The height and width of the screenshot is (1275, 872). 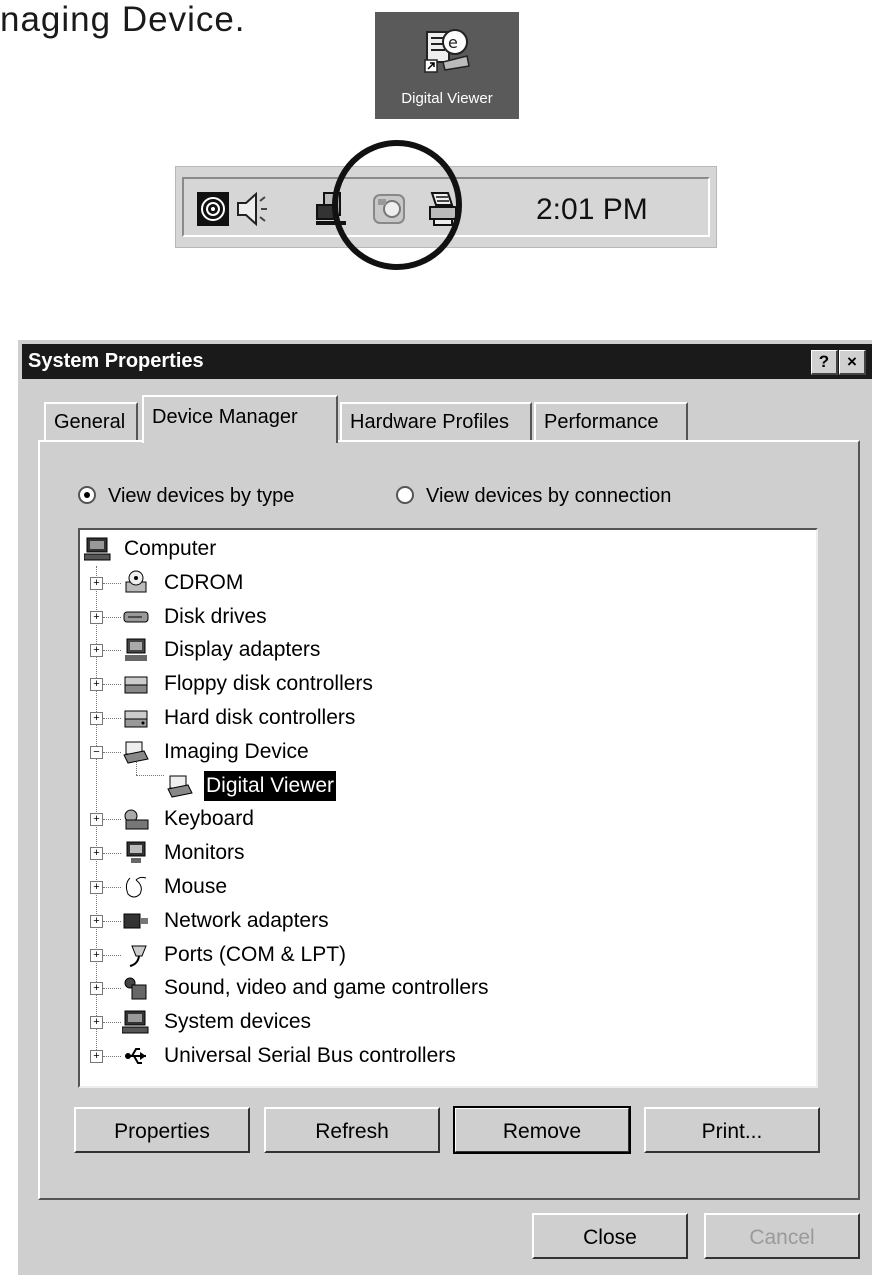 What do you see at coordinates (270, 785) in the screenshot?
I see `tree-child-label: Digital Viewer` at bounding box center [270, 785].